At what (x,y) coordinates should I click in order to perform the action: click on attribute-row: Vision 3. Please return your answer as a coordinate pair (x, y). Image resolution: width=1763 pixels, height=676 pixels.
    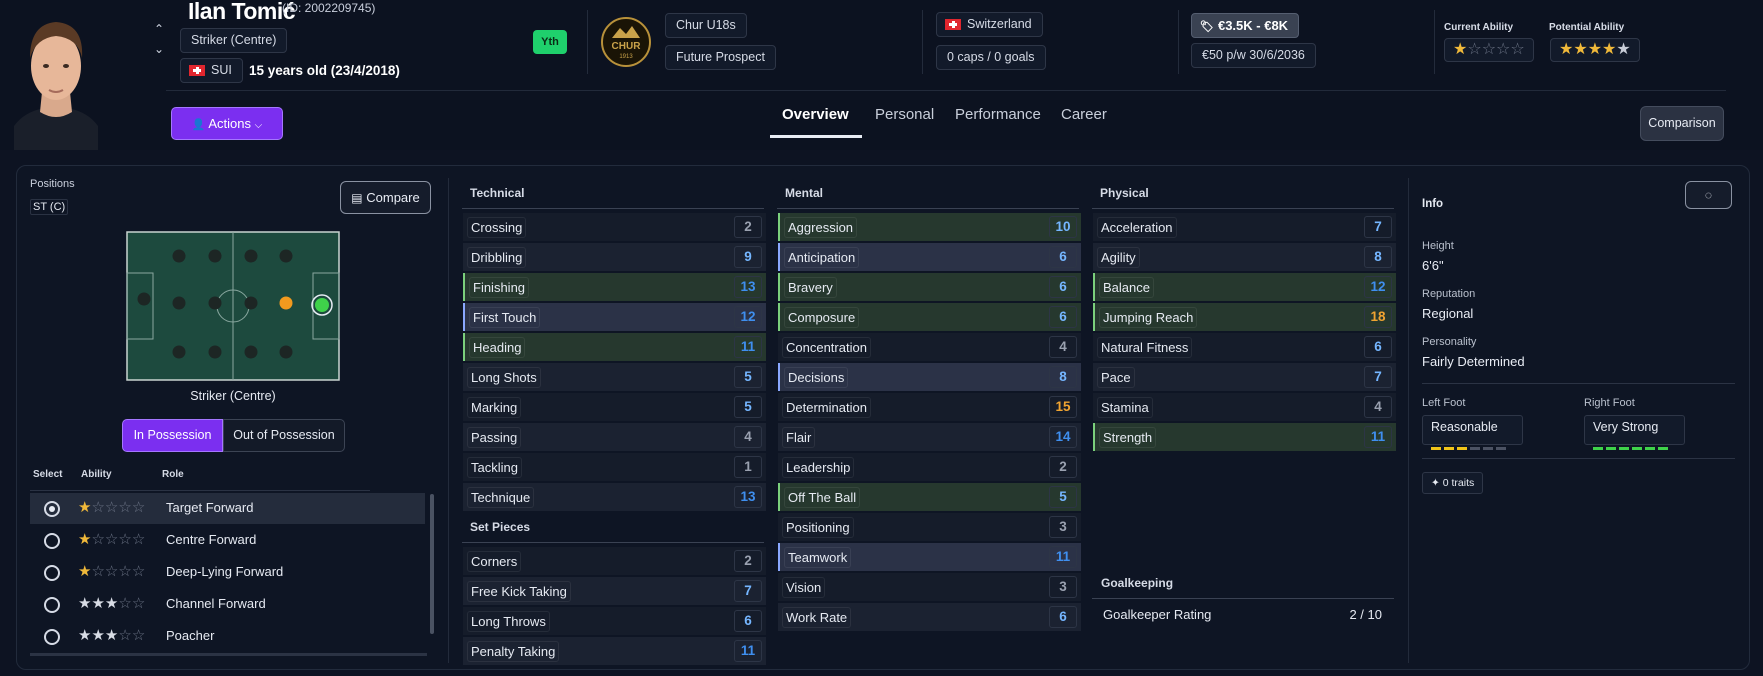
    Looking at the image, I should click on (929, 587).